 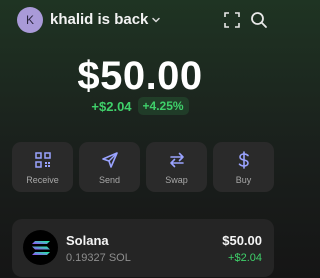 I want to click on account-switcher: khalid is back, so click(x=105, y=19).